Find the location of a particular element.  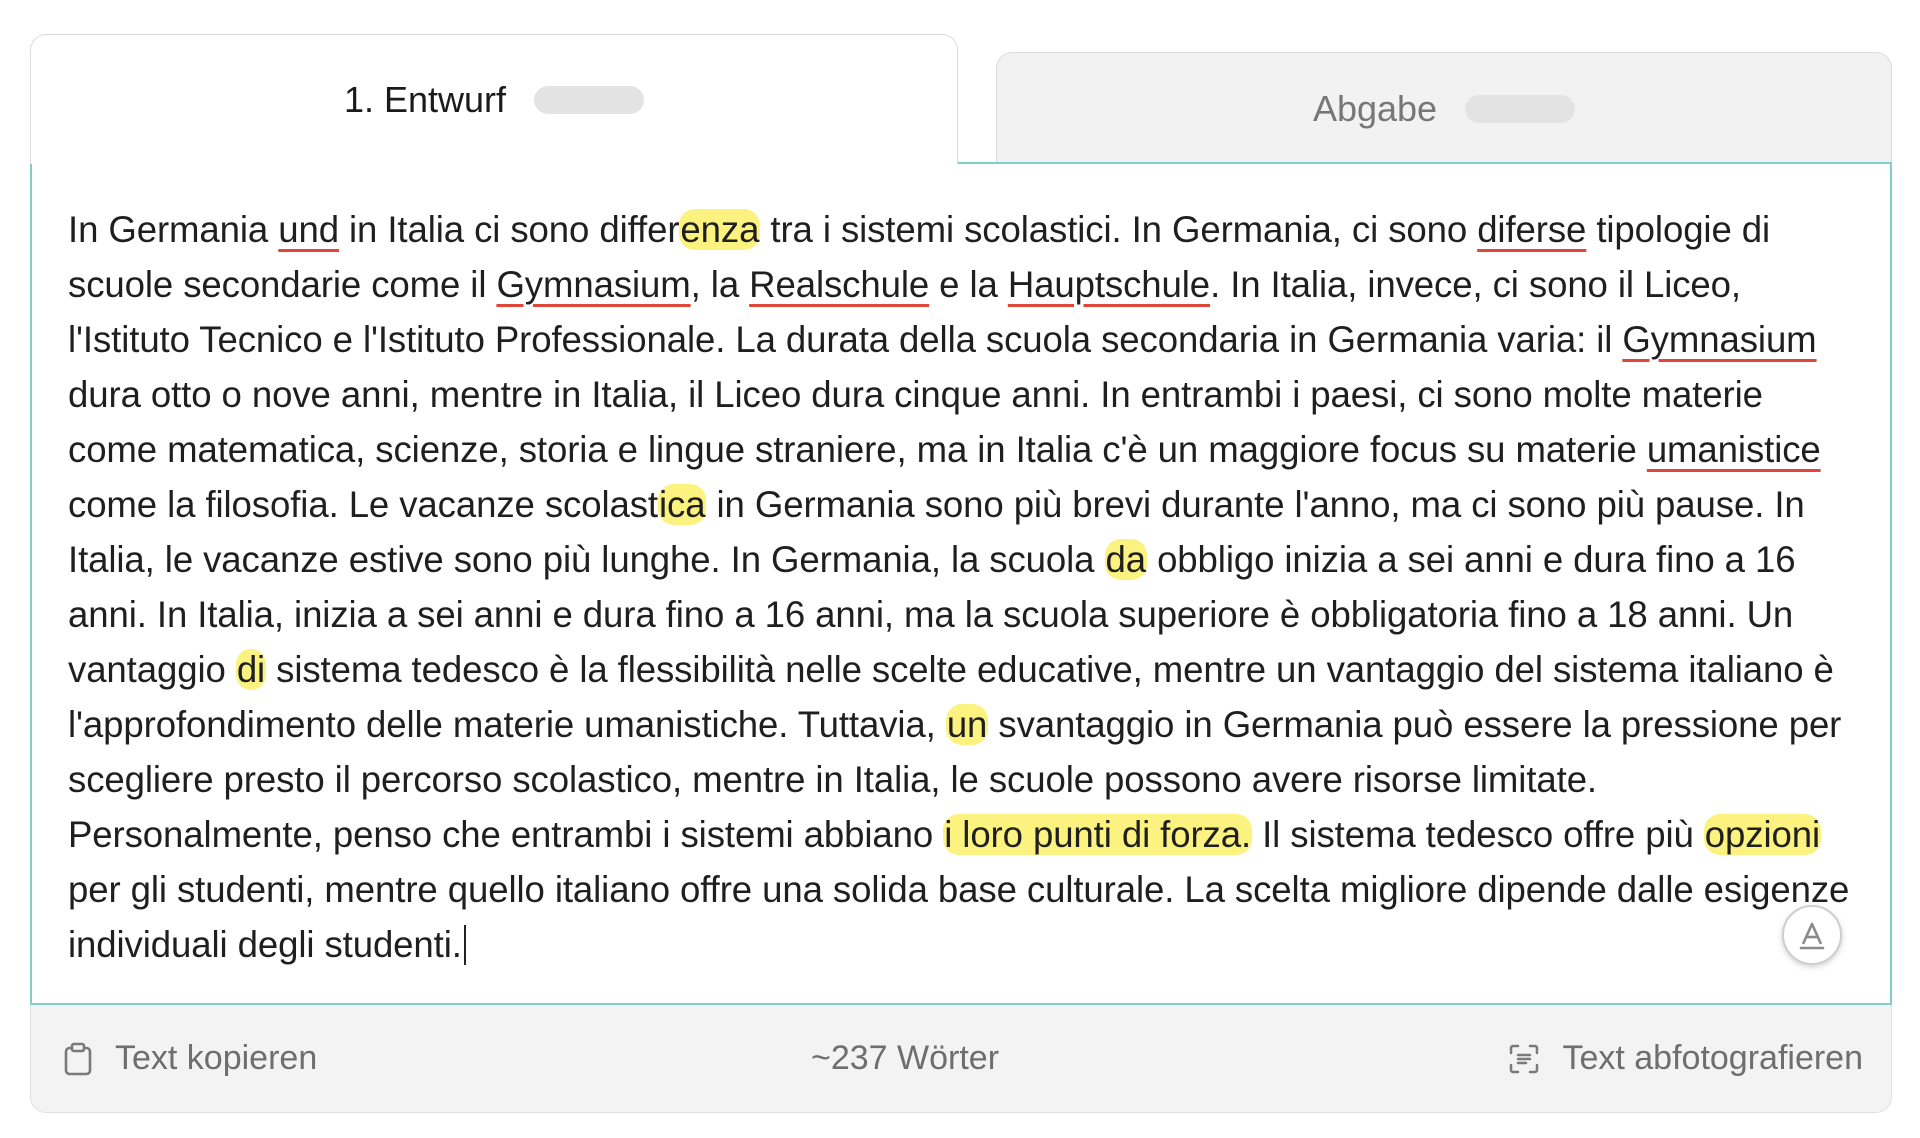

tab-submission: Abgabe is located at coordinates (1444, 108).